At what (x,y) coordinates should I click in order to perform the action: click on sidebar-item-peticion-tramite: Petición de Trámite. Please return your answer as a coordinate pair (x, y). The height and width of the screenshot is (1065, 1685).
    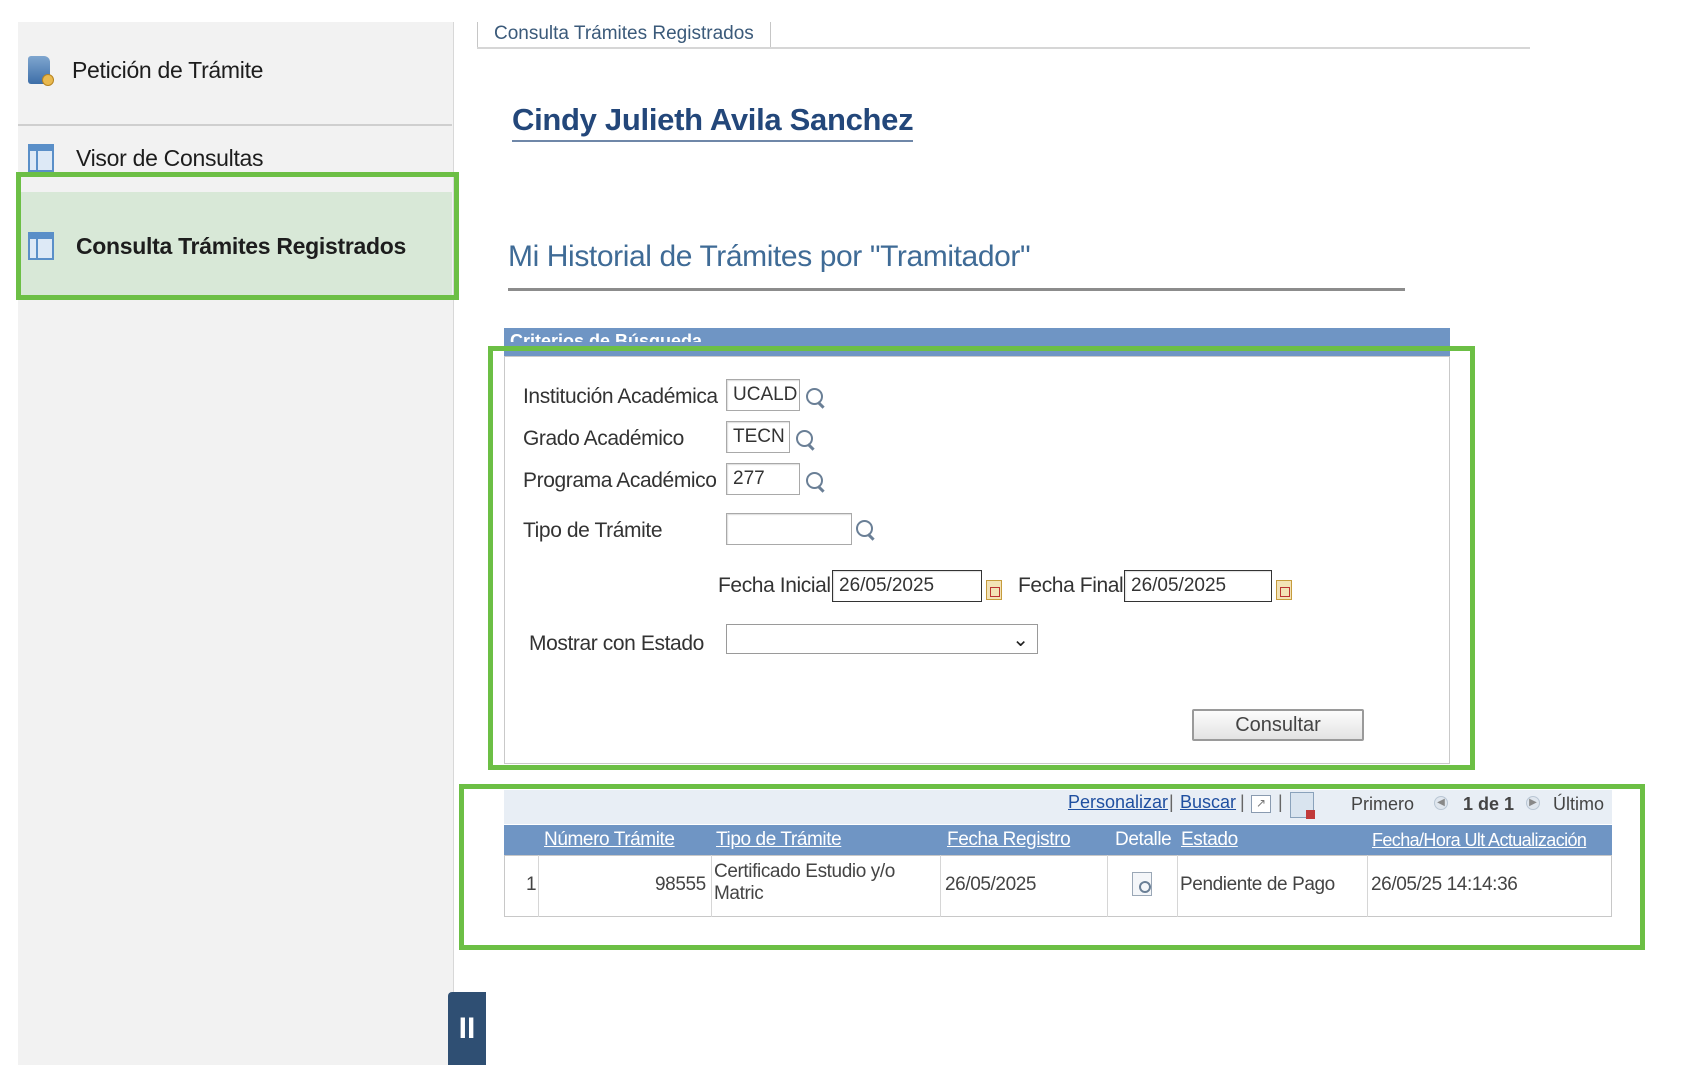
    Looking at the image, I should click on (235, 70).